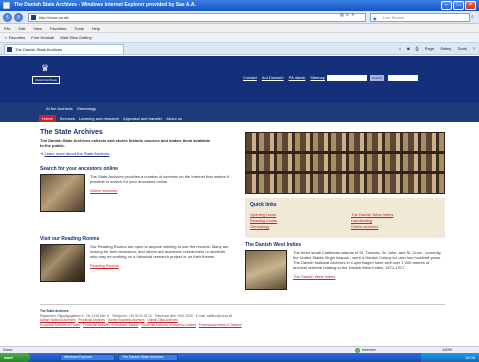 This screenshot has height=362, width=479. Describe the element at coordinates (18, 17) in the screenshot. I see `forward-button: ›` at that location.